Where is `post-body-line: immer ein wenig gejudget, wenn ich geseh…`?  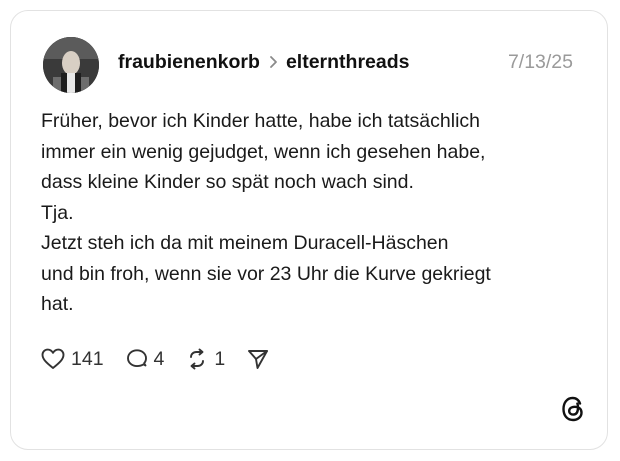
post-body-line: immer ein wenig gejudget, wenn ich geseh… is located at coordinates (263, 151).